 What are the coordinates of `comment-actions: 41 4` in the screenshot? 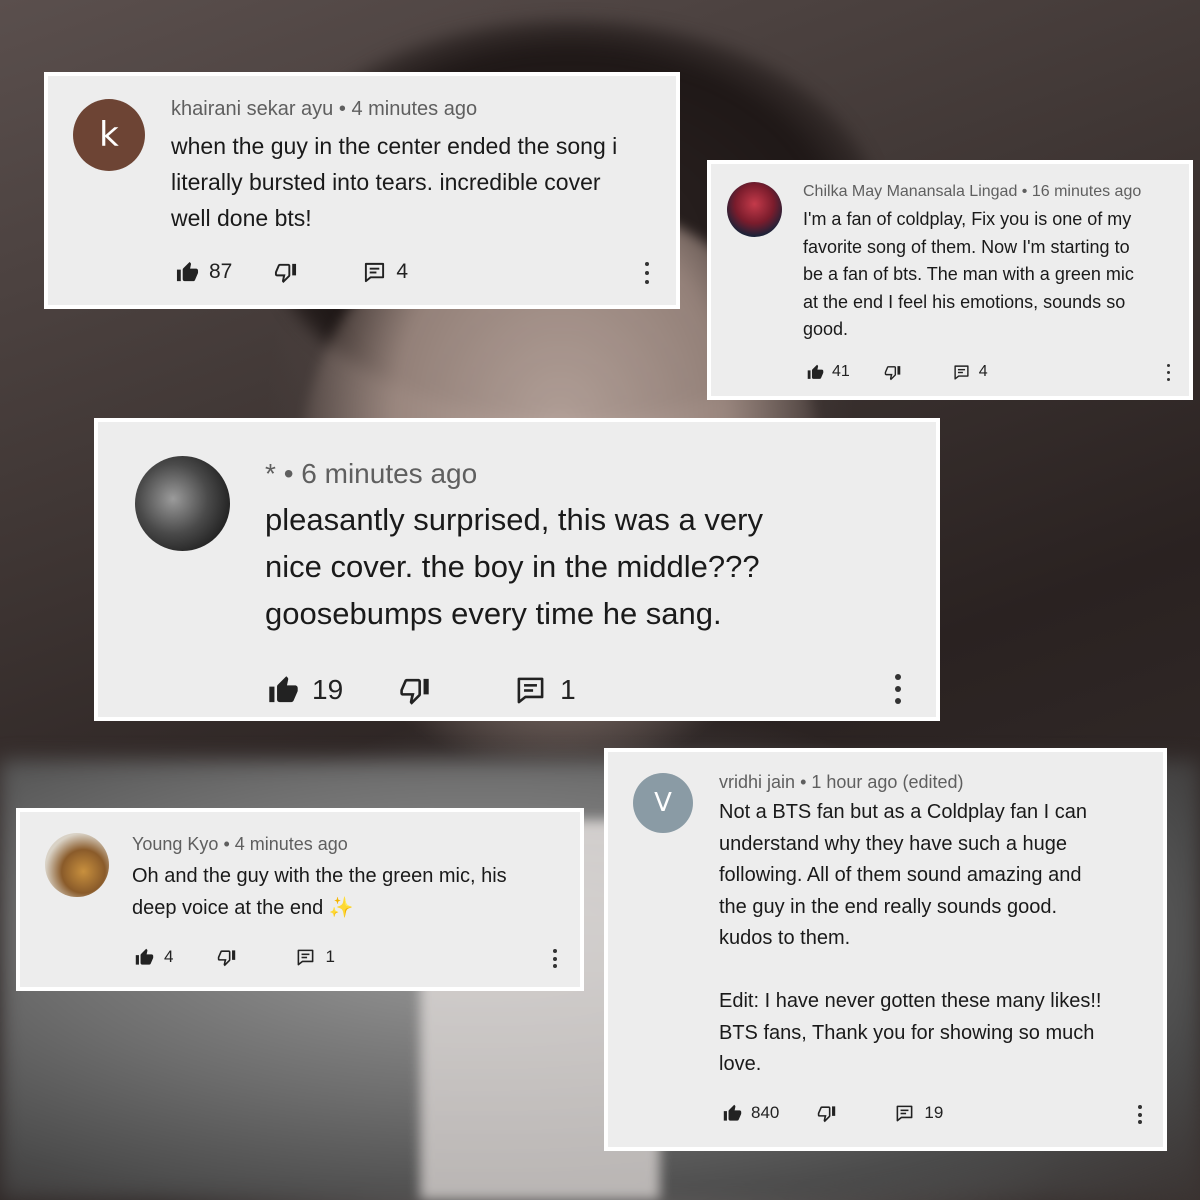 It's located at (897, 372).